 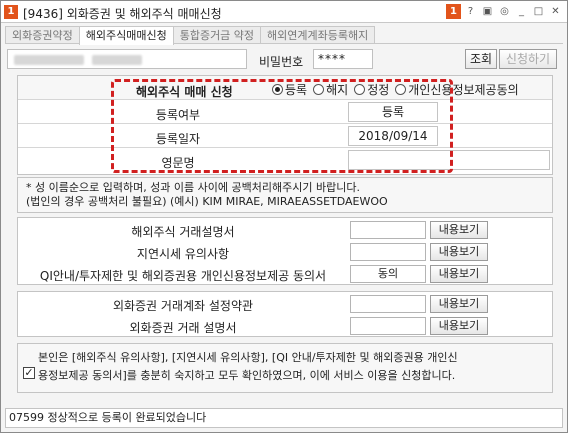 I want to click on tab-linked-account-cancel: 해외연계계좌등록해지, so click(x=318, y=35).